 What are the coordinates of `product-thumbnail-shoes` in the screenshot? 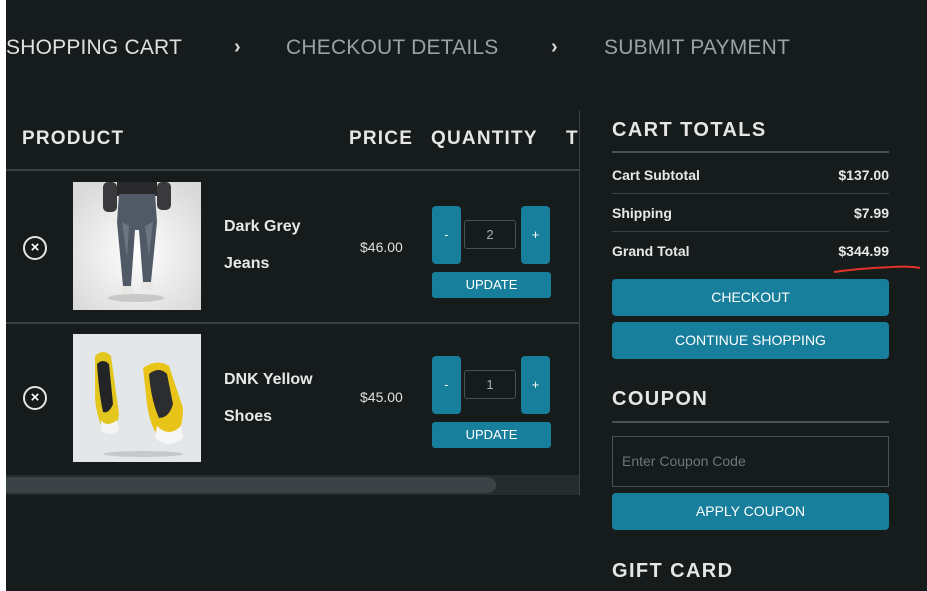 It's located at (137, 398).